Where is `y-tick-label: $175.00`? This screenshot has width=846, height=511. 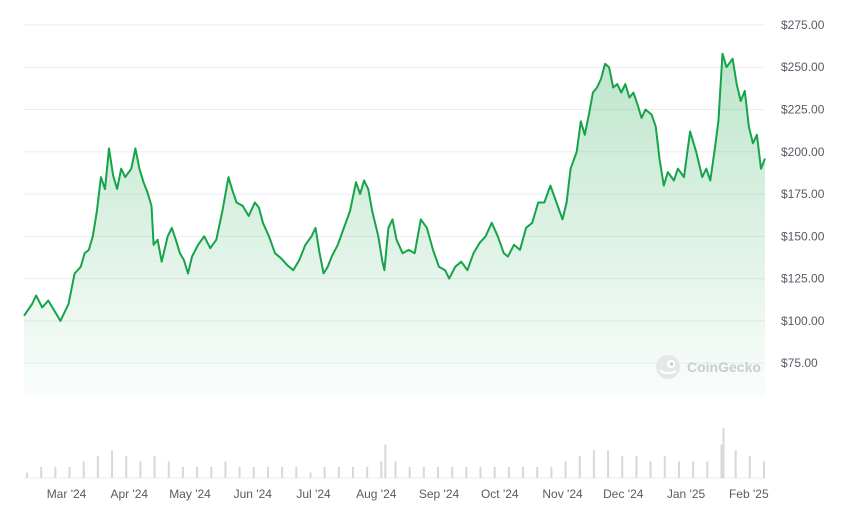 y-tick-label: $175.00 is located at coordinates (803, 194).